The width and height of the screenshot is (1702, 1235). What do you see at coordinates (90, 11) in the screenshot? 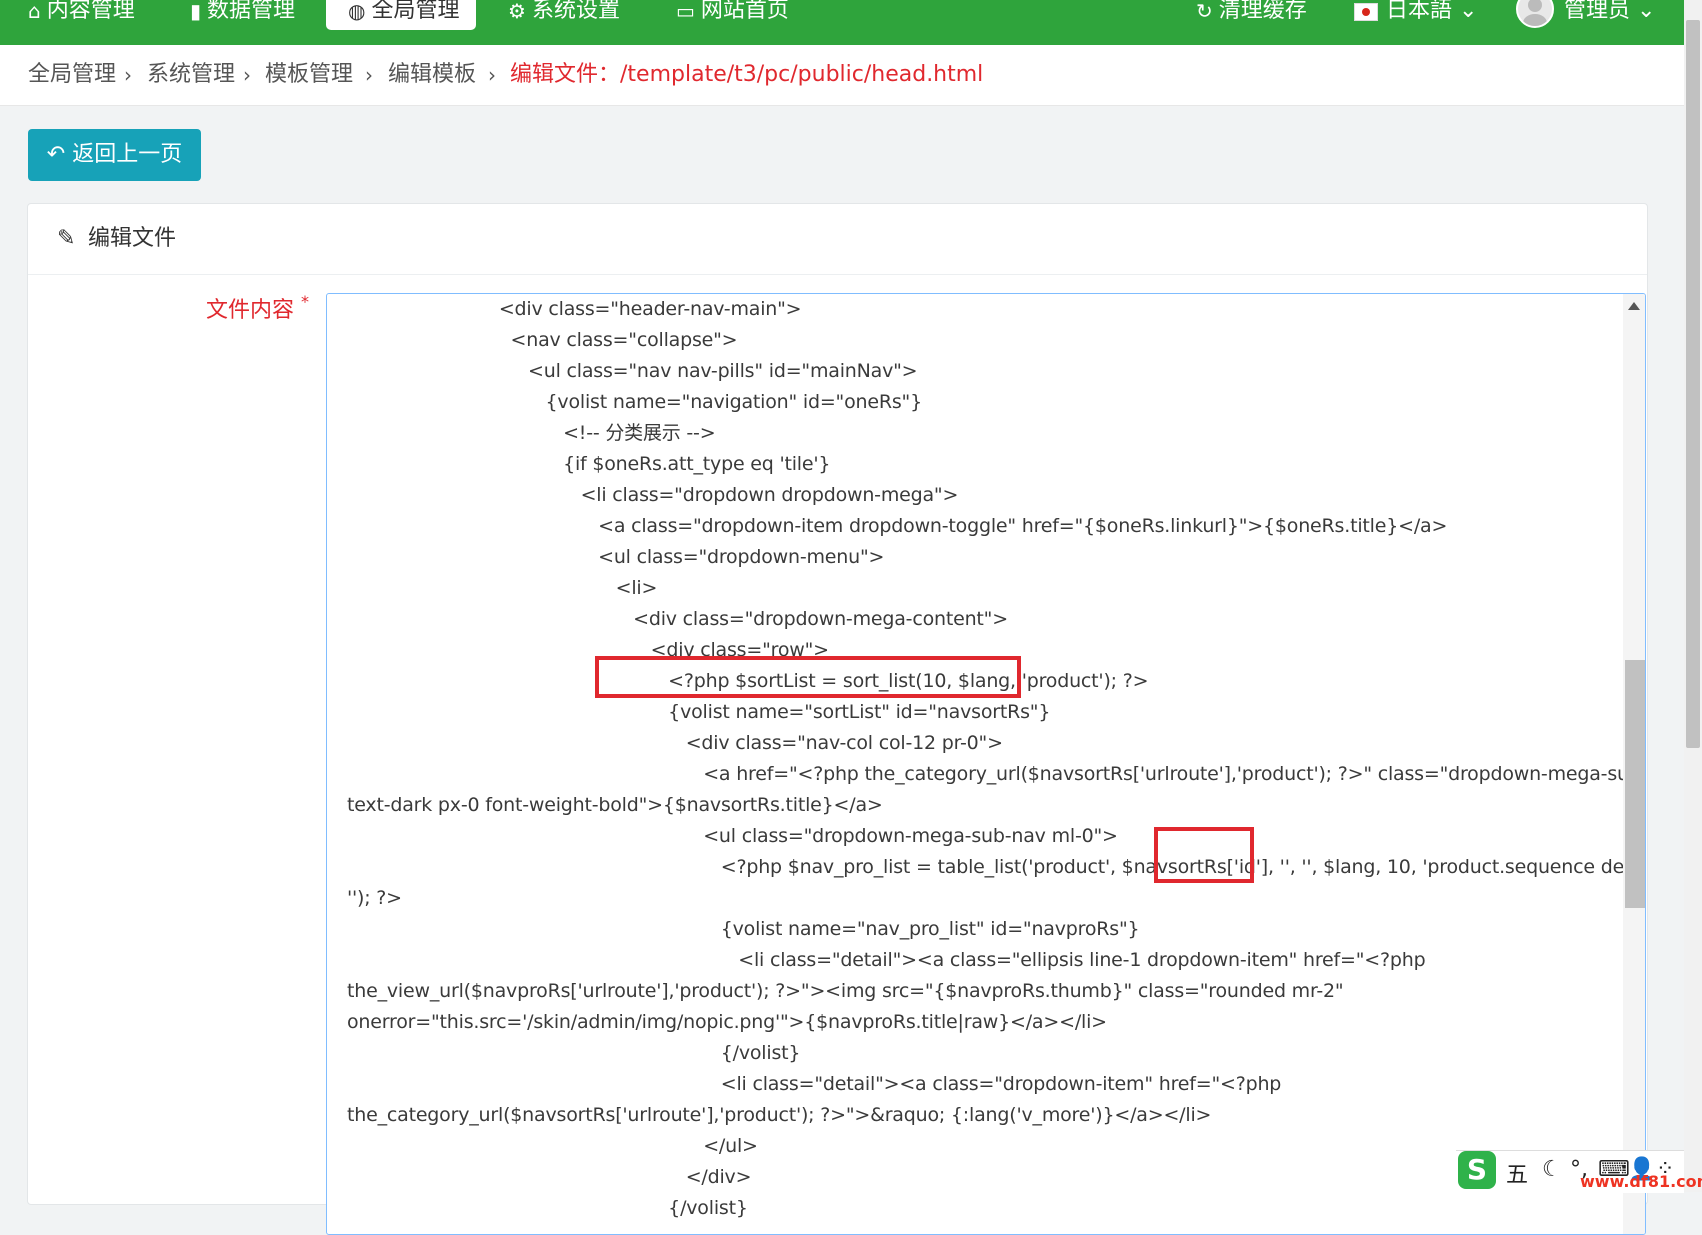
I see `nav-label: 内容管理` at bounding box center [90, 11].